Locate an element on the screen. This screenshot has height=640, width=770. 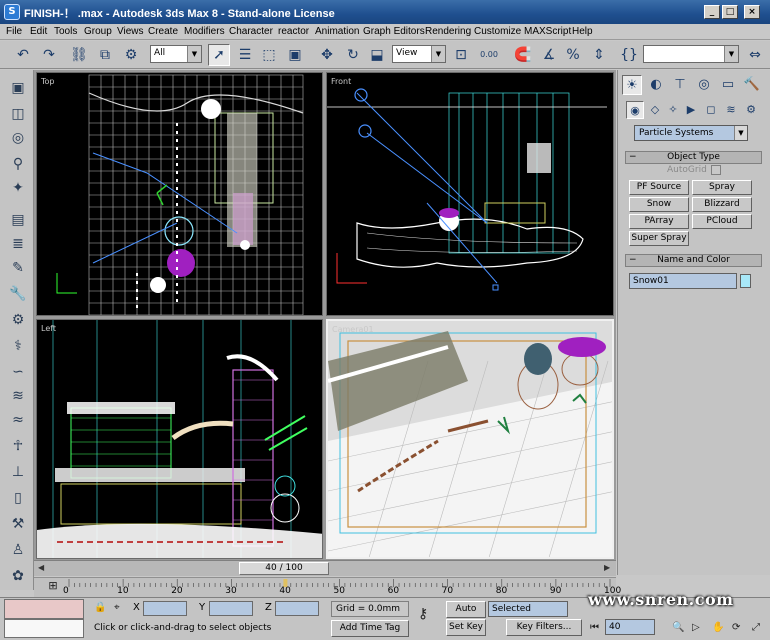
helpers-icon: ◻ is located at coordinates (711, 110).